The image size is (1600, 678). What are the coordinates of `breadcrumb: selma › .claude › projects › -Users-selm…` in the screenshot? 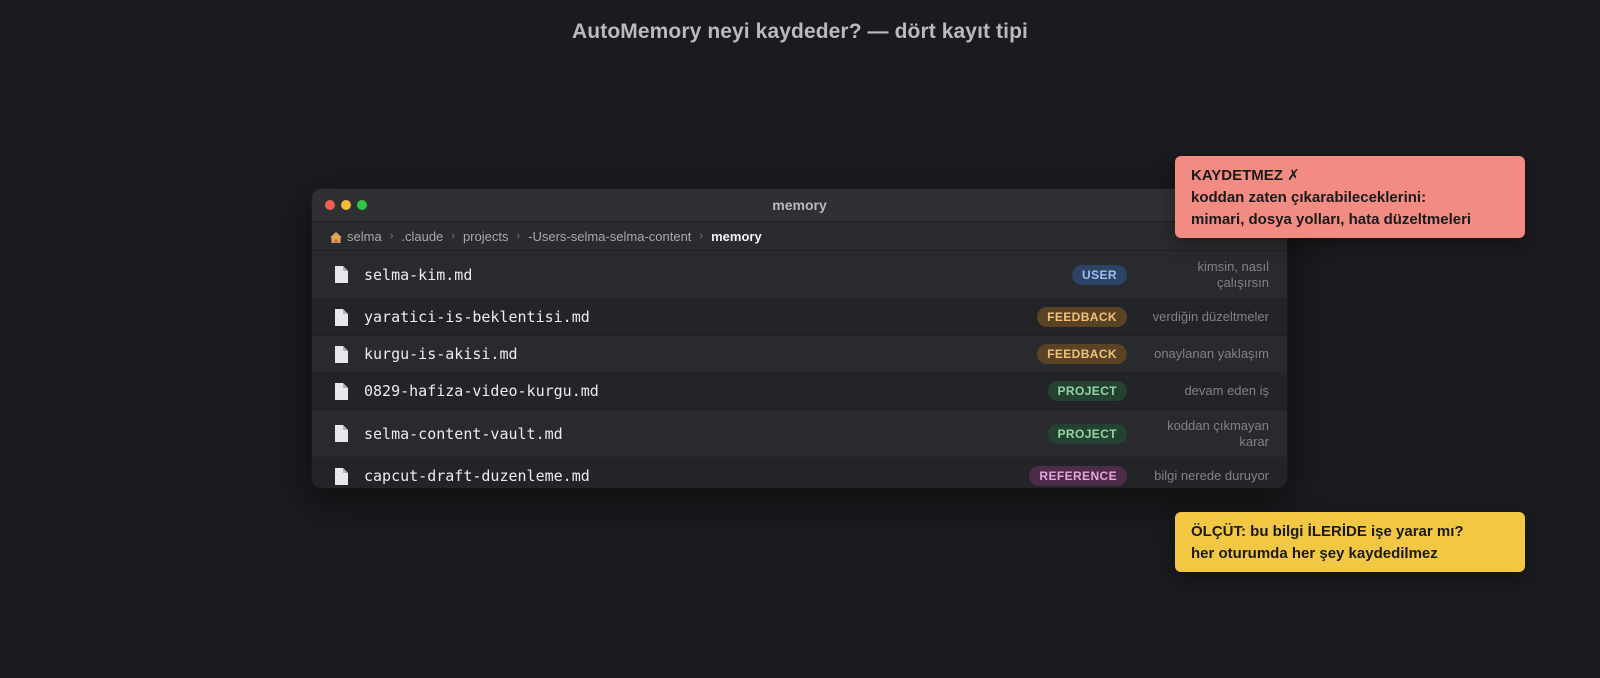 It's located at (799, 236).